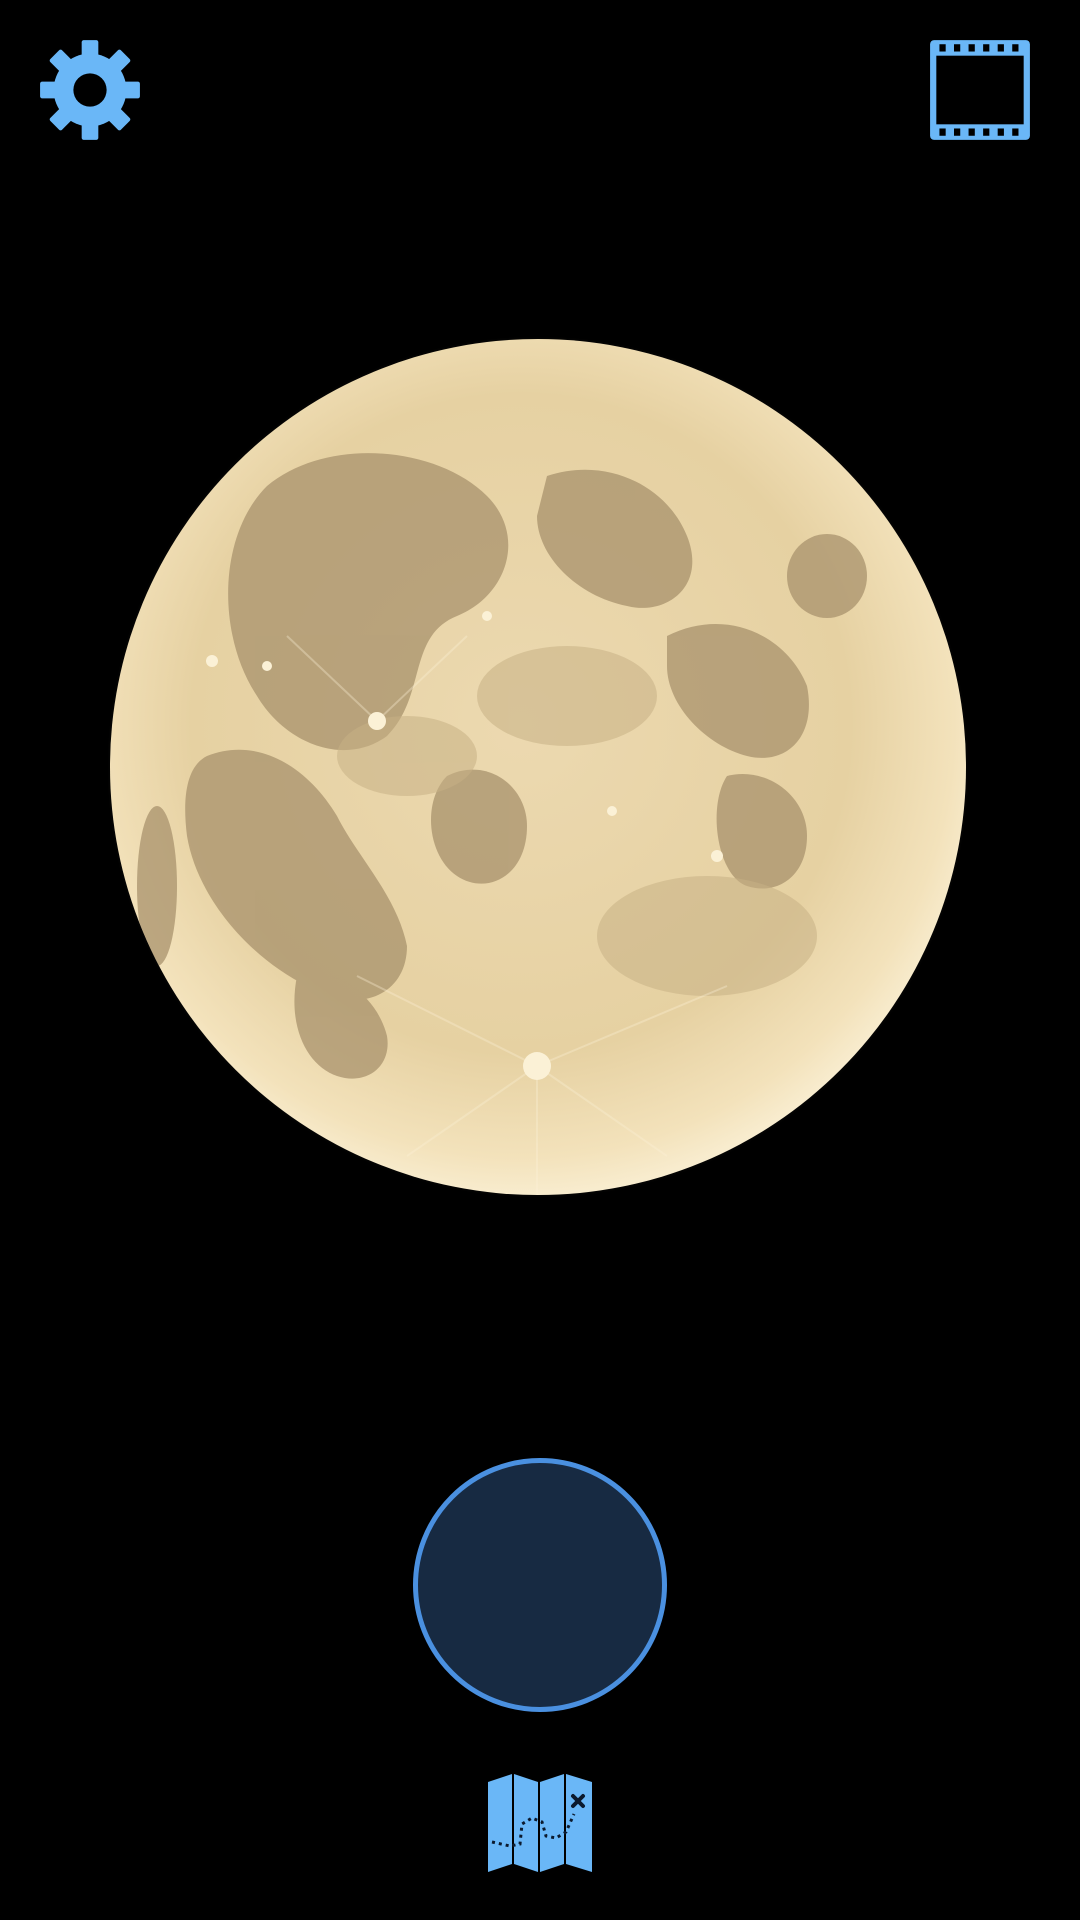 The height and width of the screenshot is (1920, 1080). What do you see at coordinates (540, 1585) in the screenshot?
I see `shutter-button` at bounding box center [540, 1585].